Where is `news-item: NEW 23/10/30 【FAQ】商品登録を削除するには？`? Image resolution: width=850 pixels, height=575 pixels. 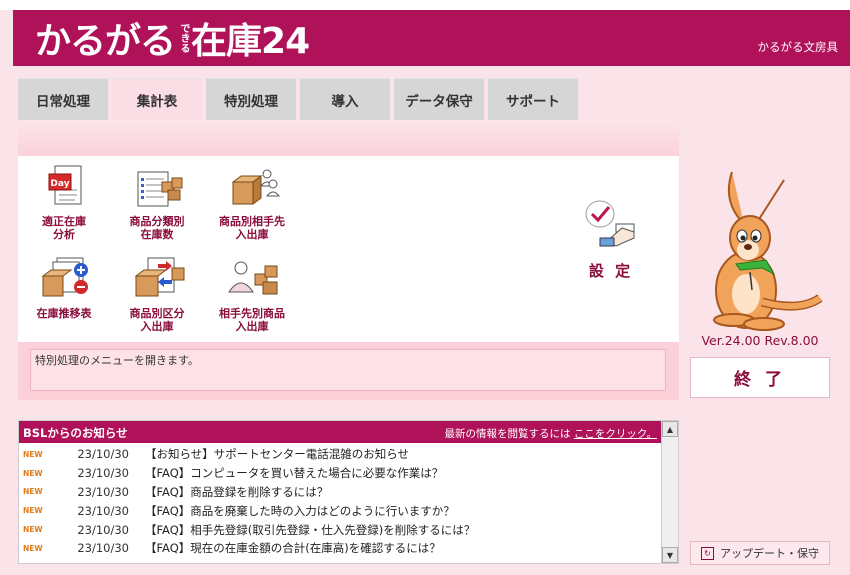
news-item: NEW 23/10/30 【FAQ】商品登録を削除するには？ is located at coordinates (339, 492).